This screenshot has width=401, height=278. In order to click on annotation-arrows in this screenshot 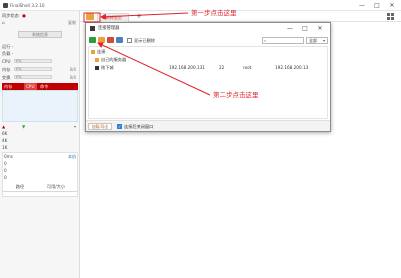, I will do `click(147, 54)`.